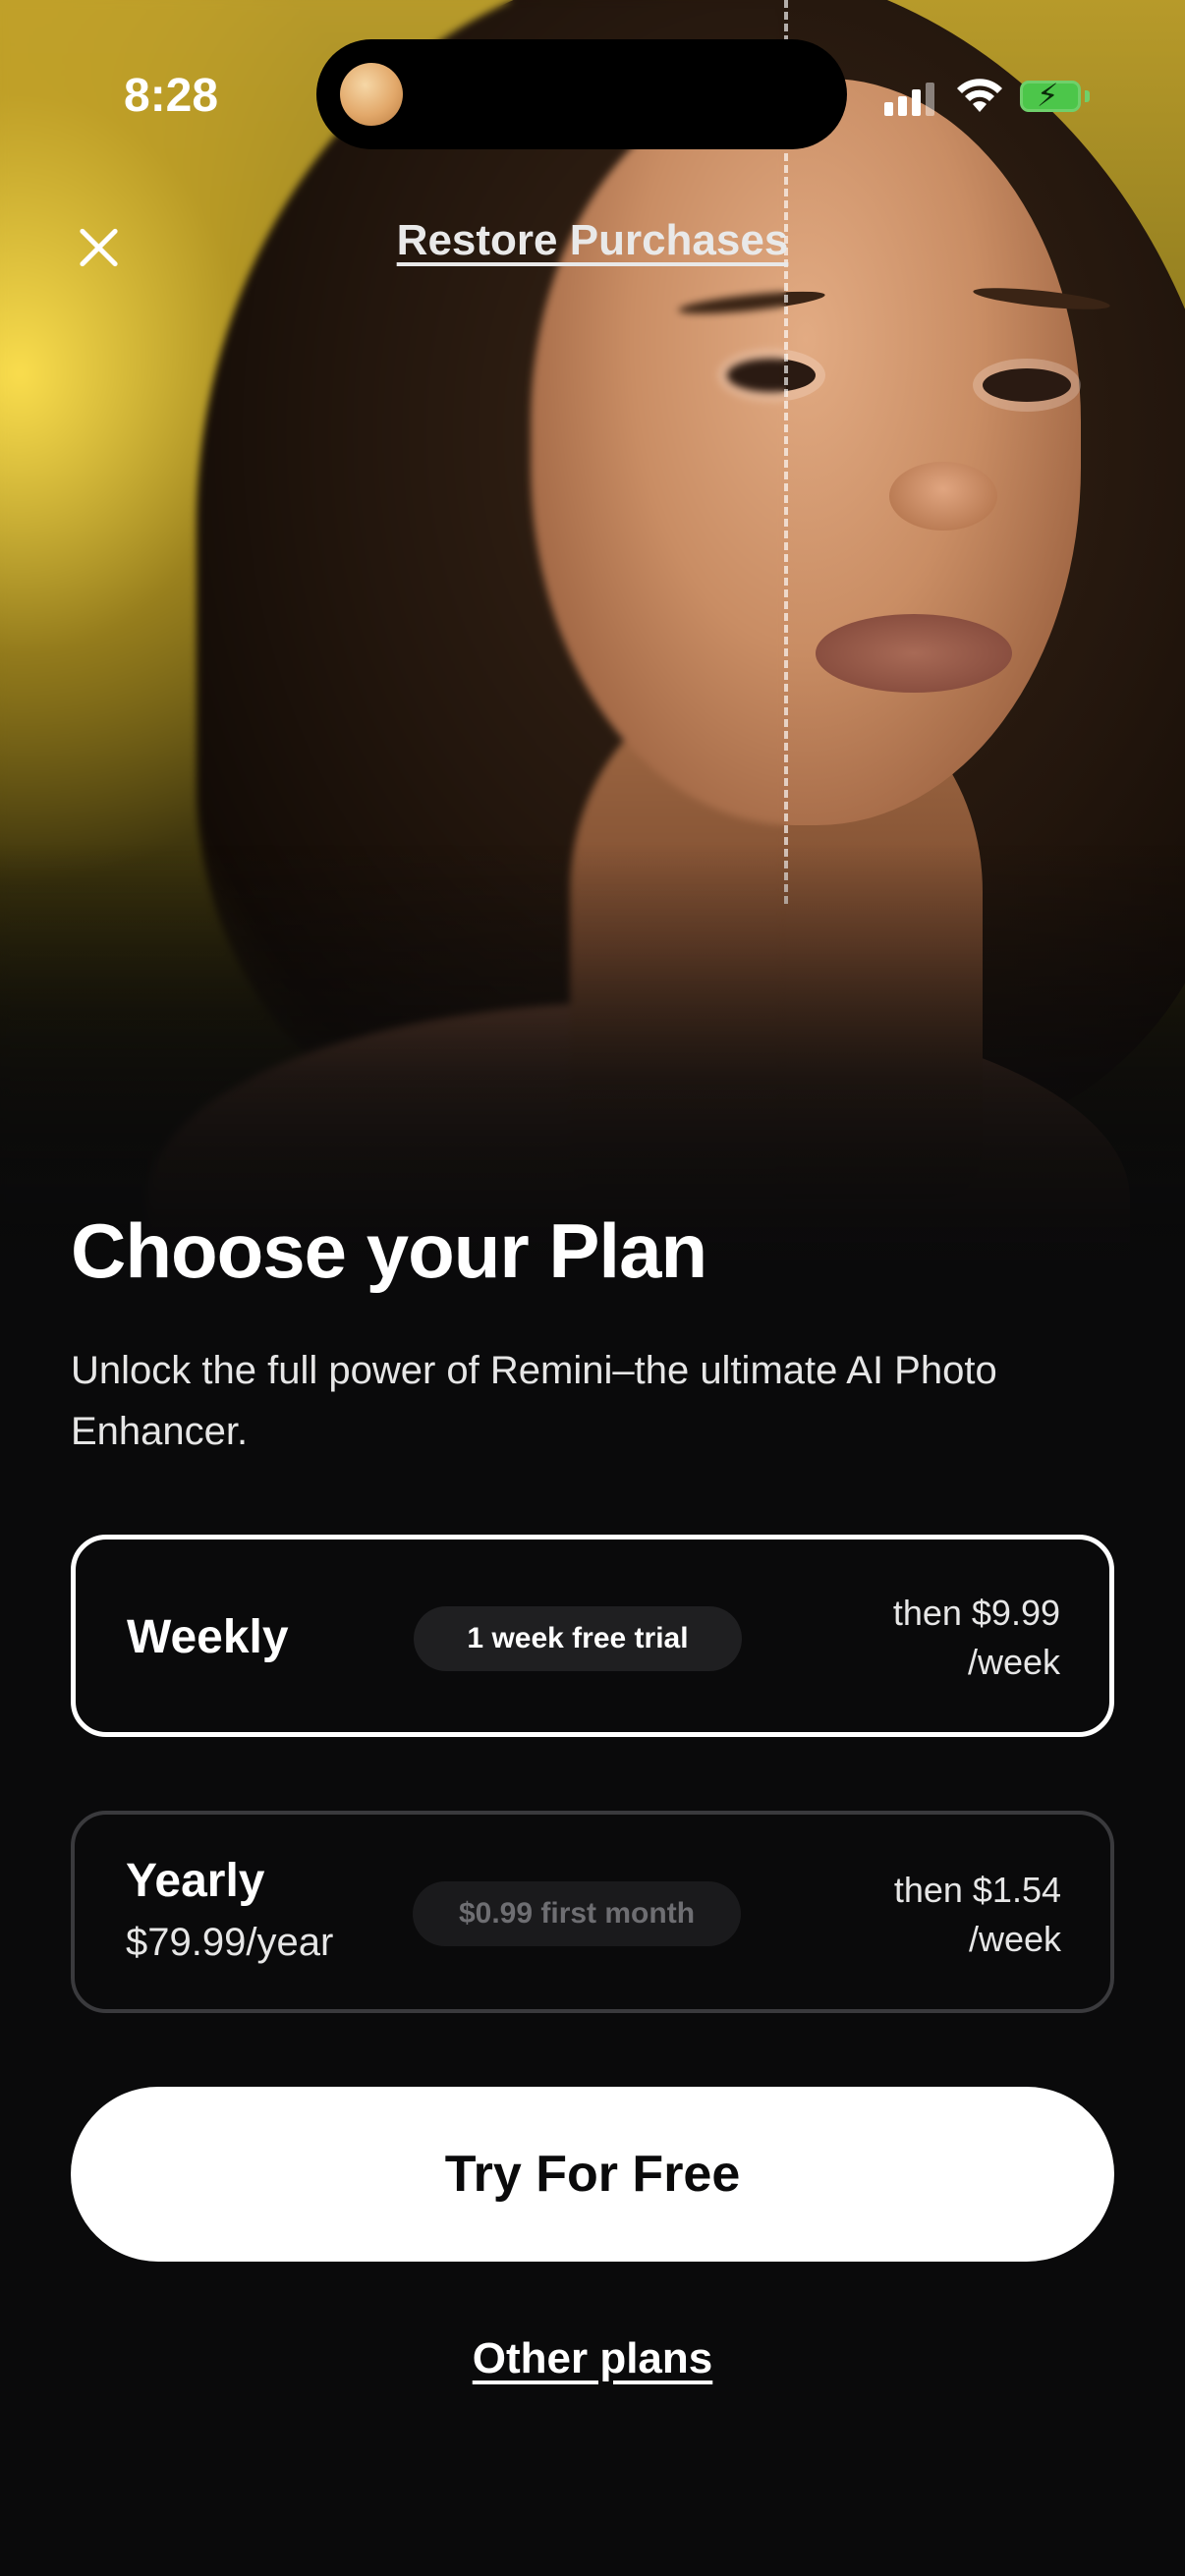  I want to click on plan-price: then $9.99 /week, so click(977, 1638).